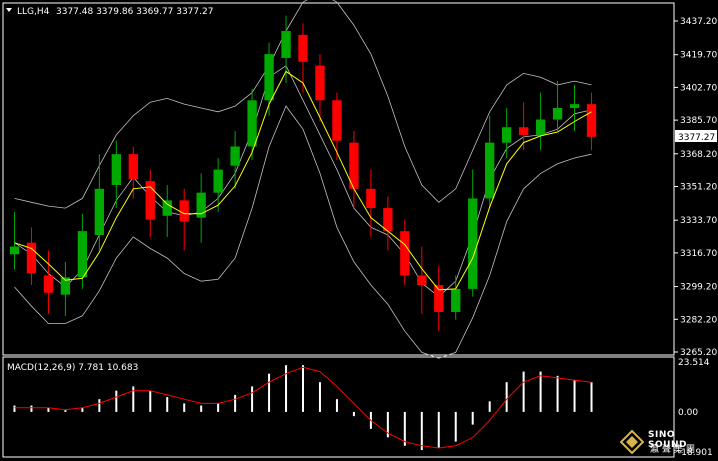 The image size is (718, 461). Describe the element at coordinates (666, 443) in the screenshot. I see `sino-sound-logo: SINO SOUND 瀛聲集團` at that location.